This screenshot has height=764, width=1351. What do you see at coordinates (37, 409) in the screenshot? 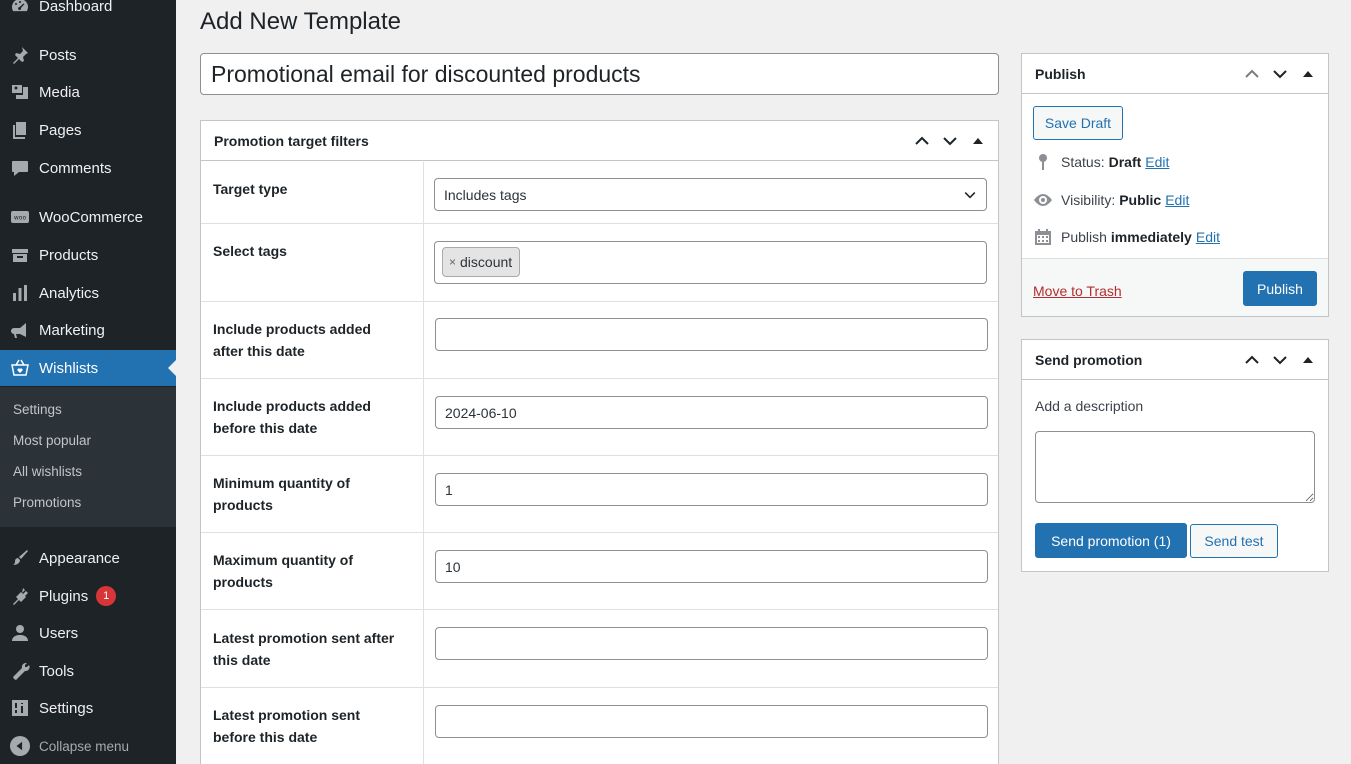
I see `submenu-settings: Settings` at bounding box center [37, 409].